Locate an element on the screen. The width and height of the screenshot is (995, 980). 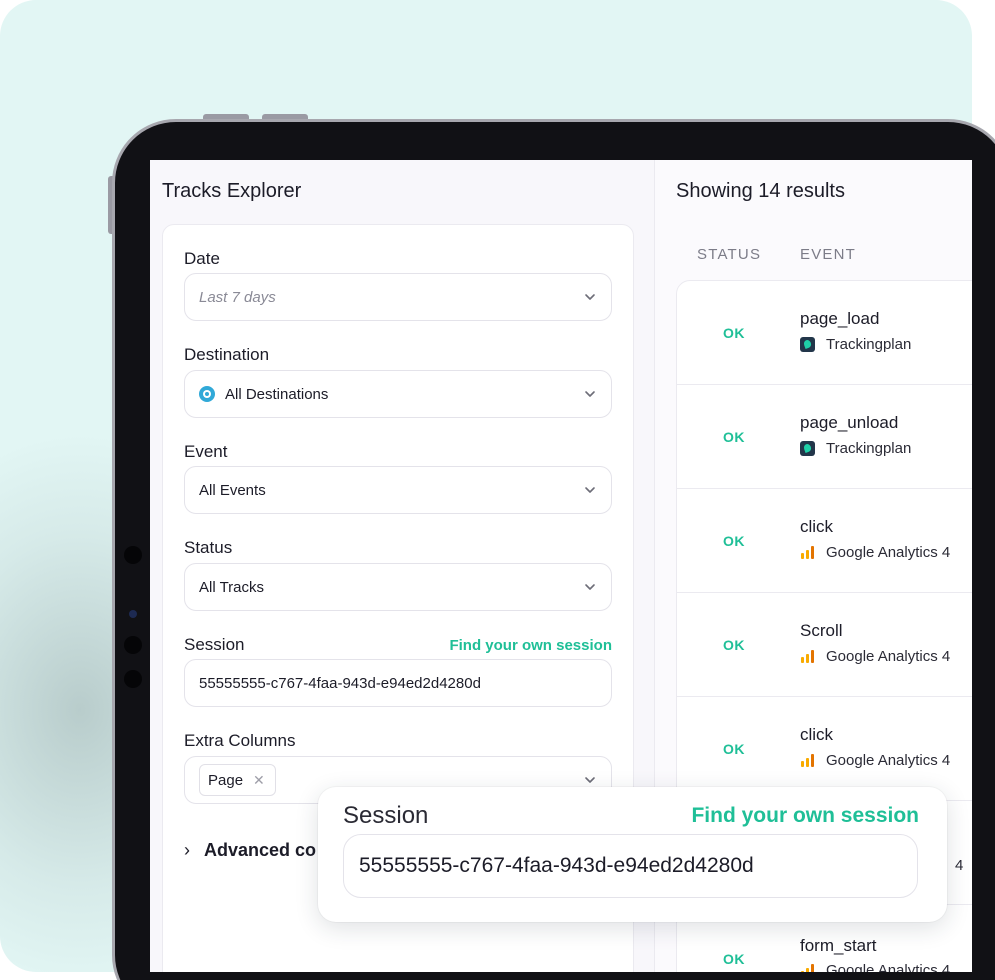
session-label: Session is located at coordinates (214, 644).